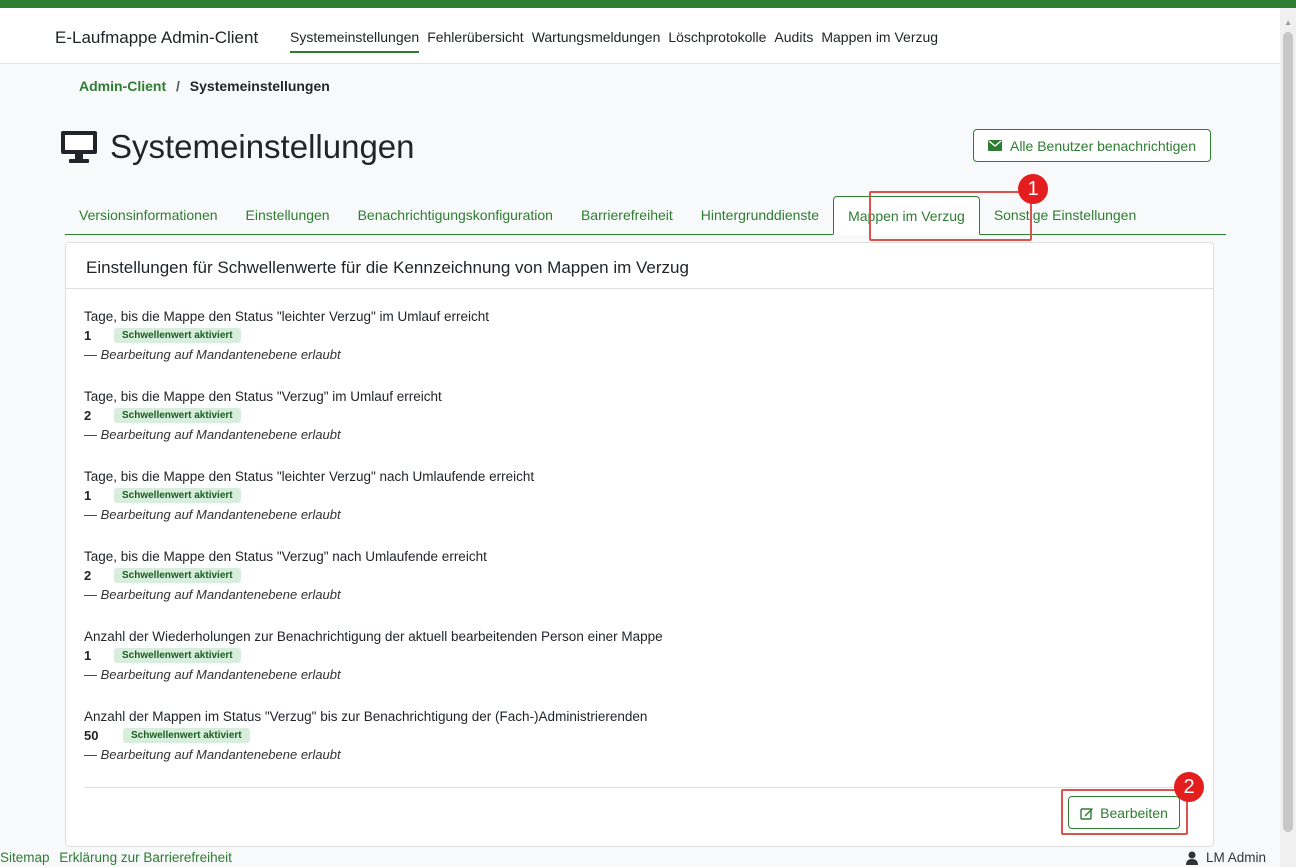  I want to click on tab-barrierefreiheit: Barrierefreiheit, so click(627, 215).